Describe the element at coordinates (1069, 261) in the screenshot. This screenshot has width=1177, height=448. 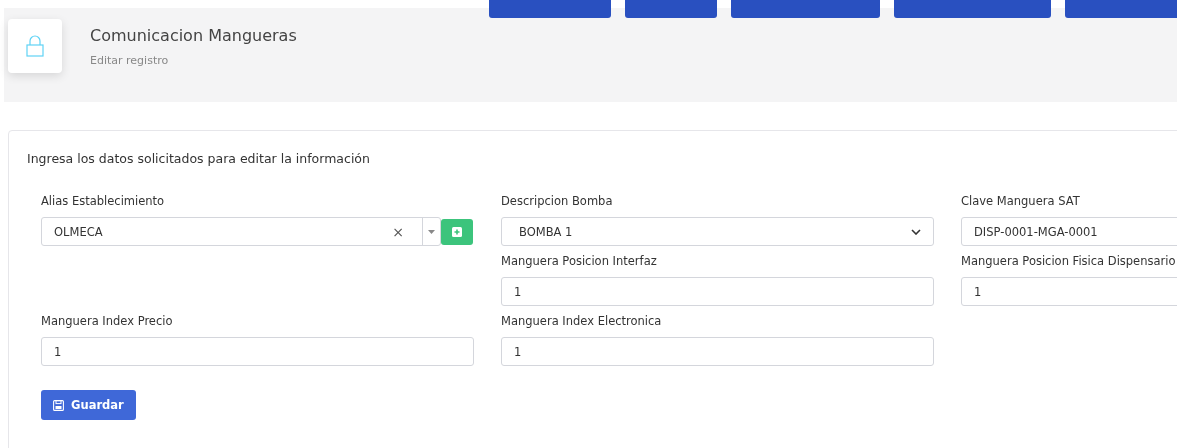
I see `field-label: Manguera Posicion Fisica Dispensario` at that location.